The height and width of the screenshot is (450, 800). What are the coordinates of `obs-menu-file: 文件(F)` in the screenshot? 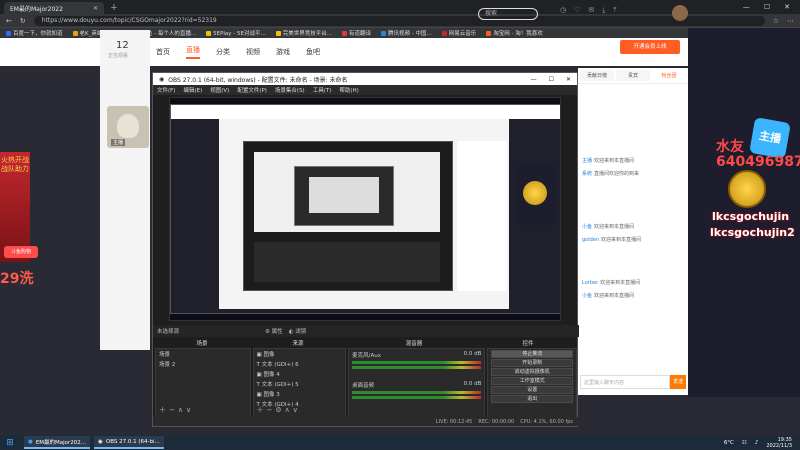 It's located at (166, 90).